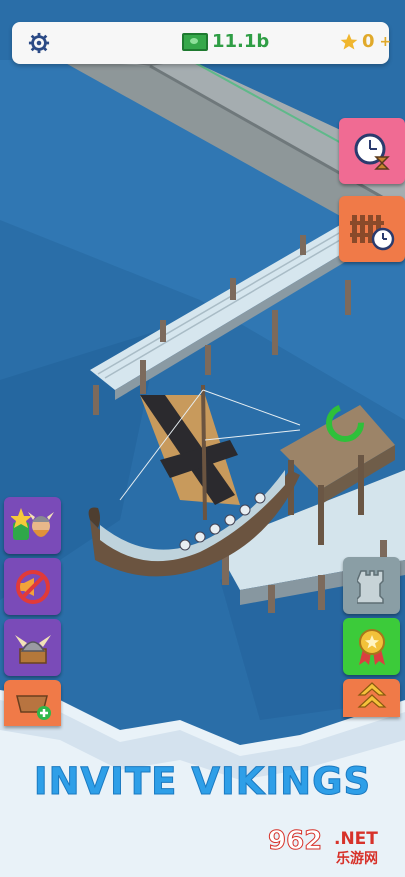 Image resolution: width=405 pixels, height=877 pixels. I want to click on medal-icon, so click(371, 646).